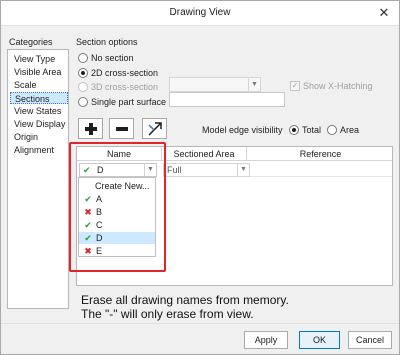 Image resolution: width=400 pixels, height=355 pixels. Describe the element at coordinates (39, 150) in the screenshot. I see `category-alignment: Alignment` at that location.